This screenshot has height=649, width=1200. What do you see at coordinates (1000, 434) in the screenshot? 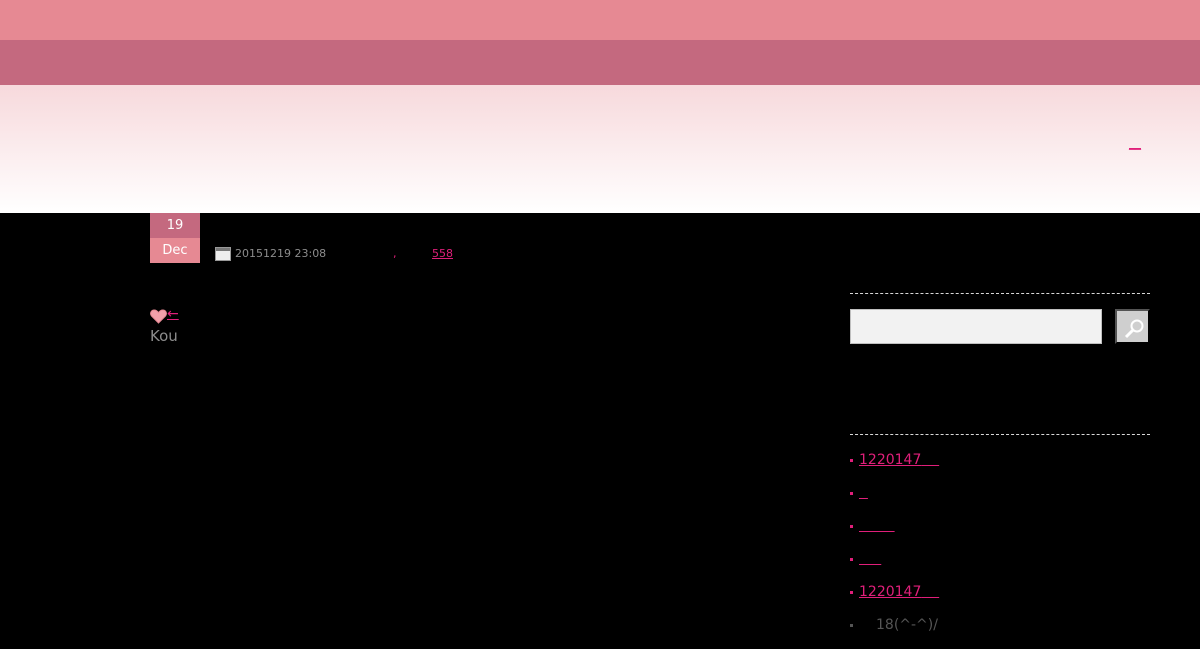
I see `sidebar-divider-recent` at bounding box center [1000, 434].